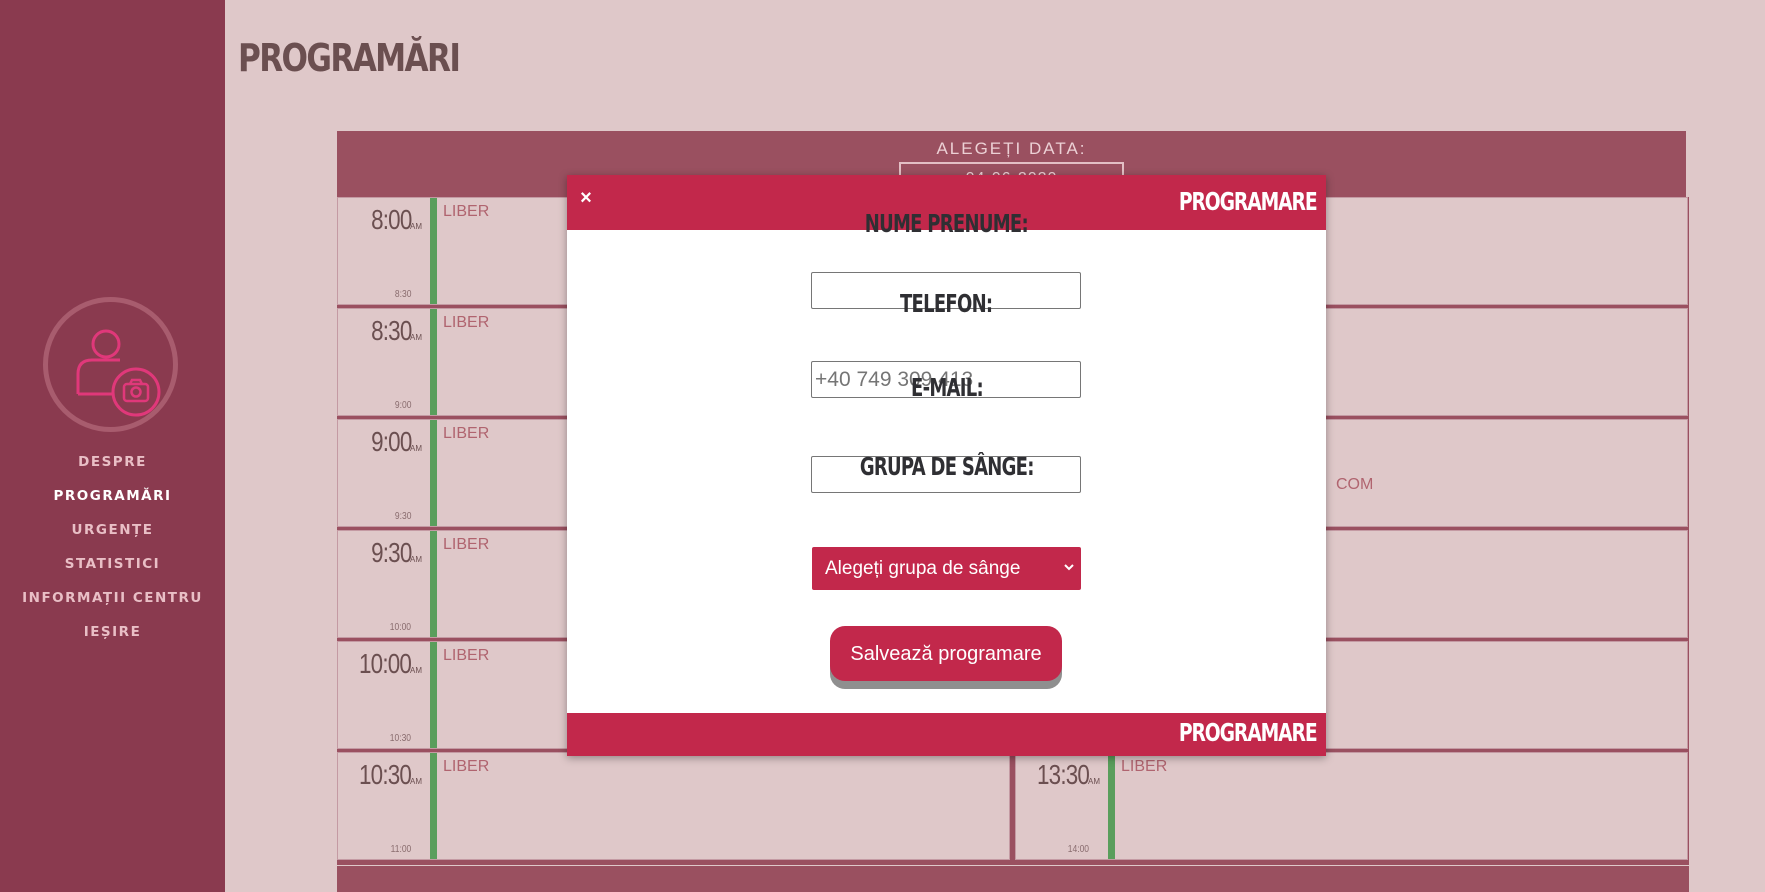 The height and width of the screenshot is (892, 1765). Describe the element at coordinates (400, 738) in the screenshot. I see `slot-end-time: 10:30` at that location.